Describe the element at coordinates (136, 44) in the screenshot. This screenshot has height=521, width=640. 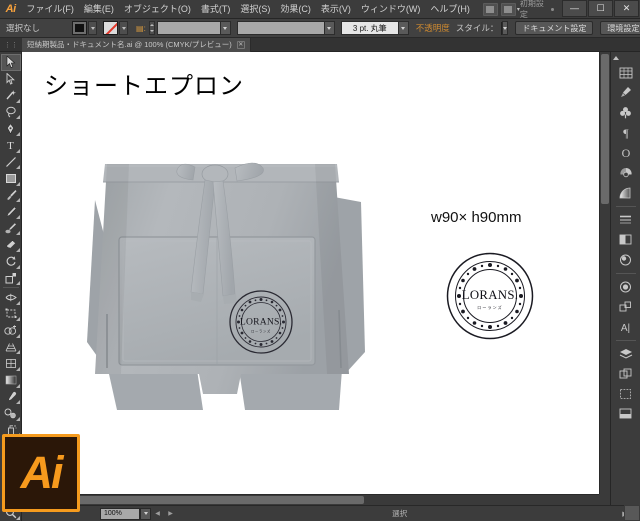
I see `document-tab: 短納期製品・ドキュメント名.ai @ 100% (CMYK/プレビュー) ✕` at that location.